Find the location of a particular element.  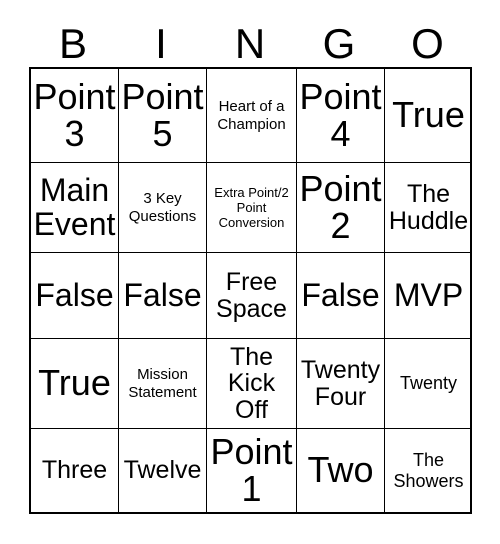

bingo-cell-label: Main Event is located at coordinates (74, 207).